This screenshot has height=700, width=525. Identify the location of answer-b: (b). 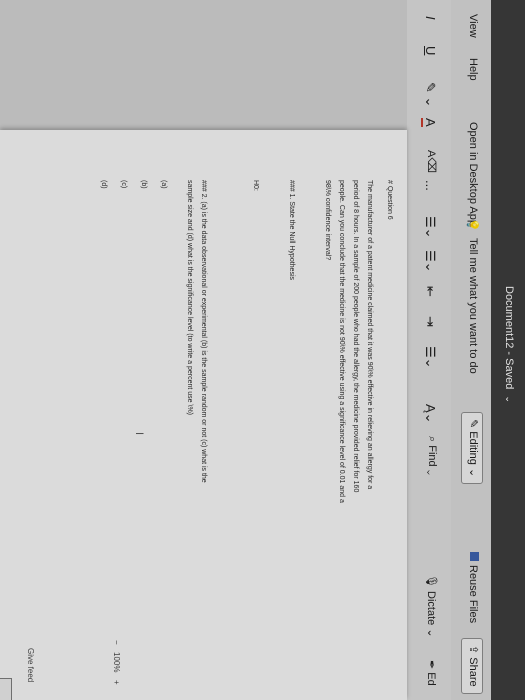
(143, 184).